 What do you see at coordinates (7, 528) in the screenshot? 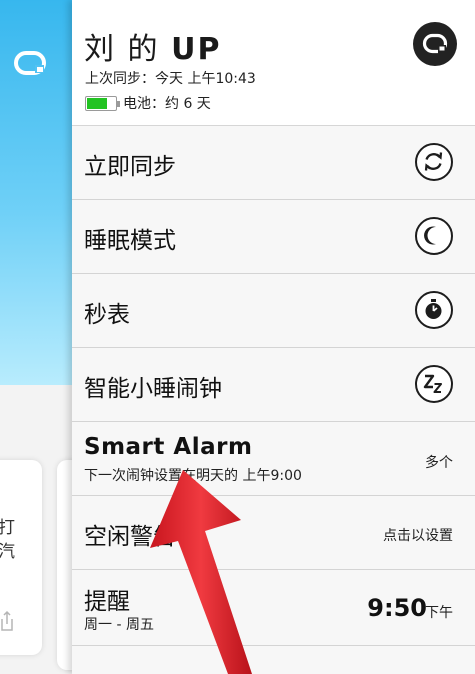
I see `background-card-text: 打` at bounding box center [7, 528].